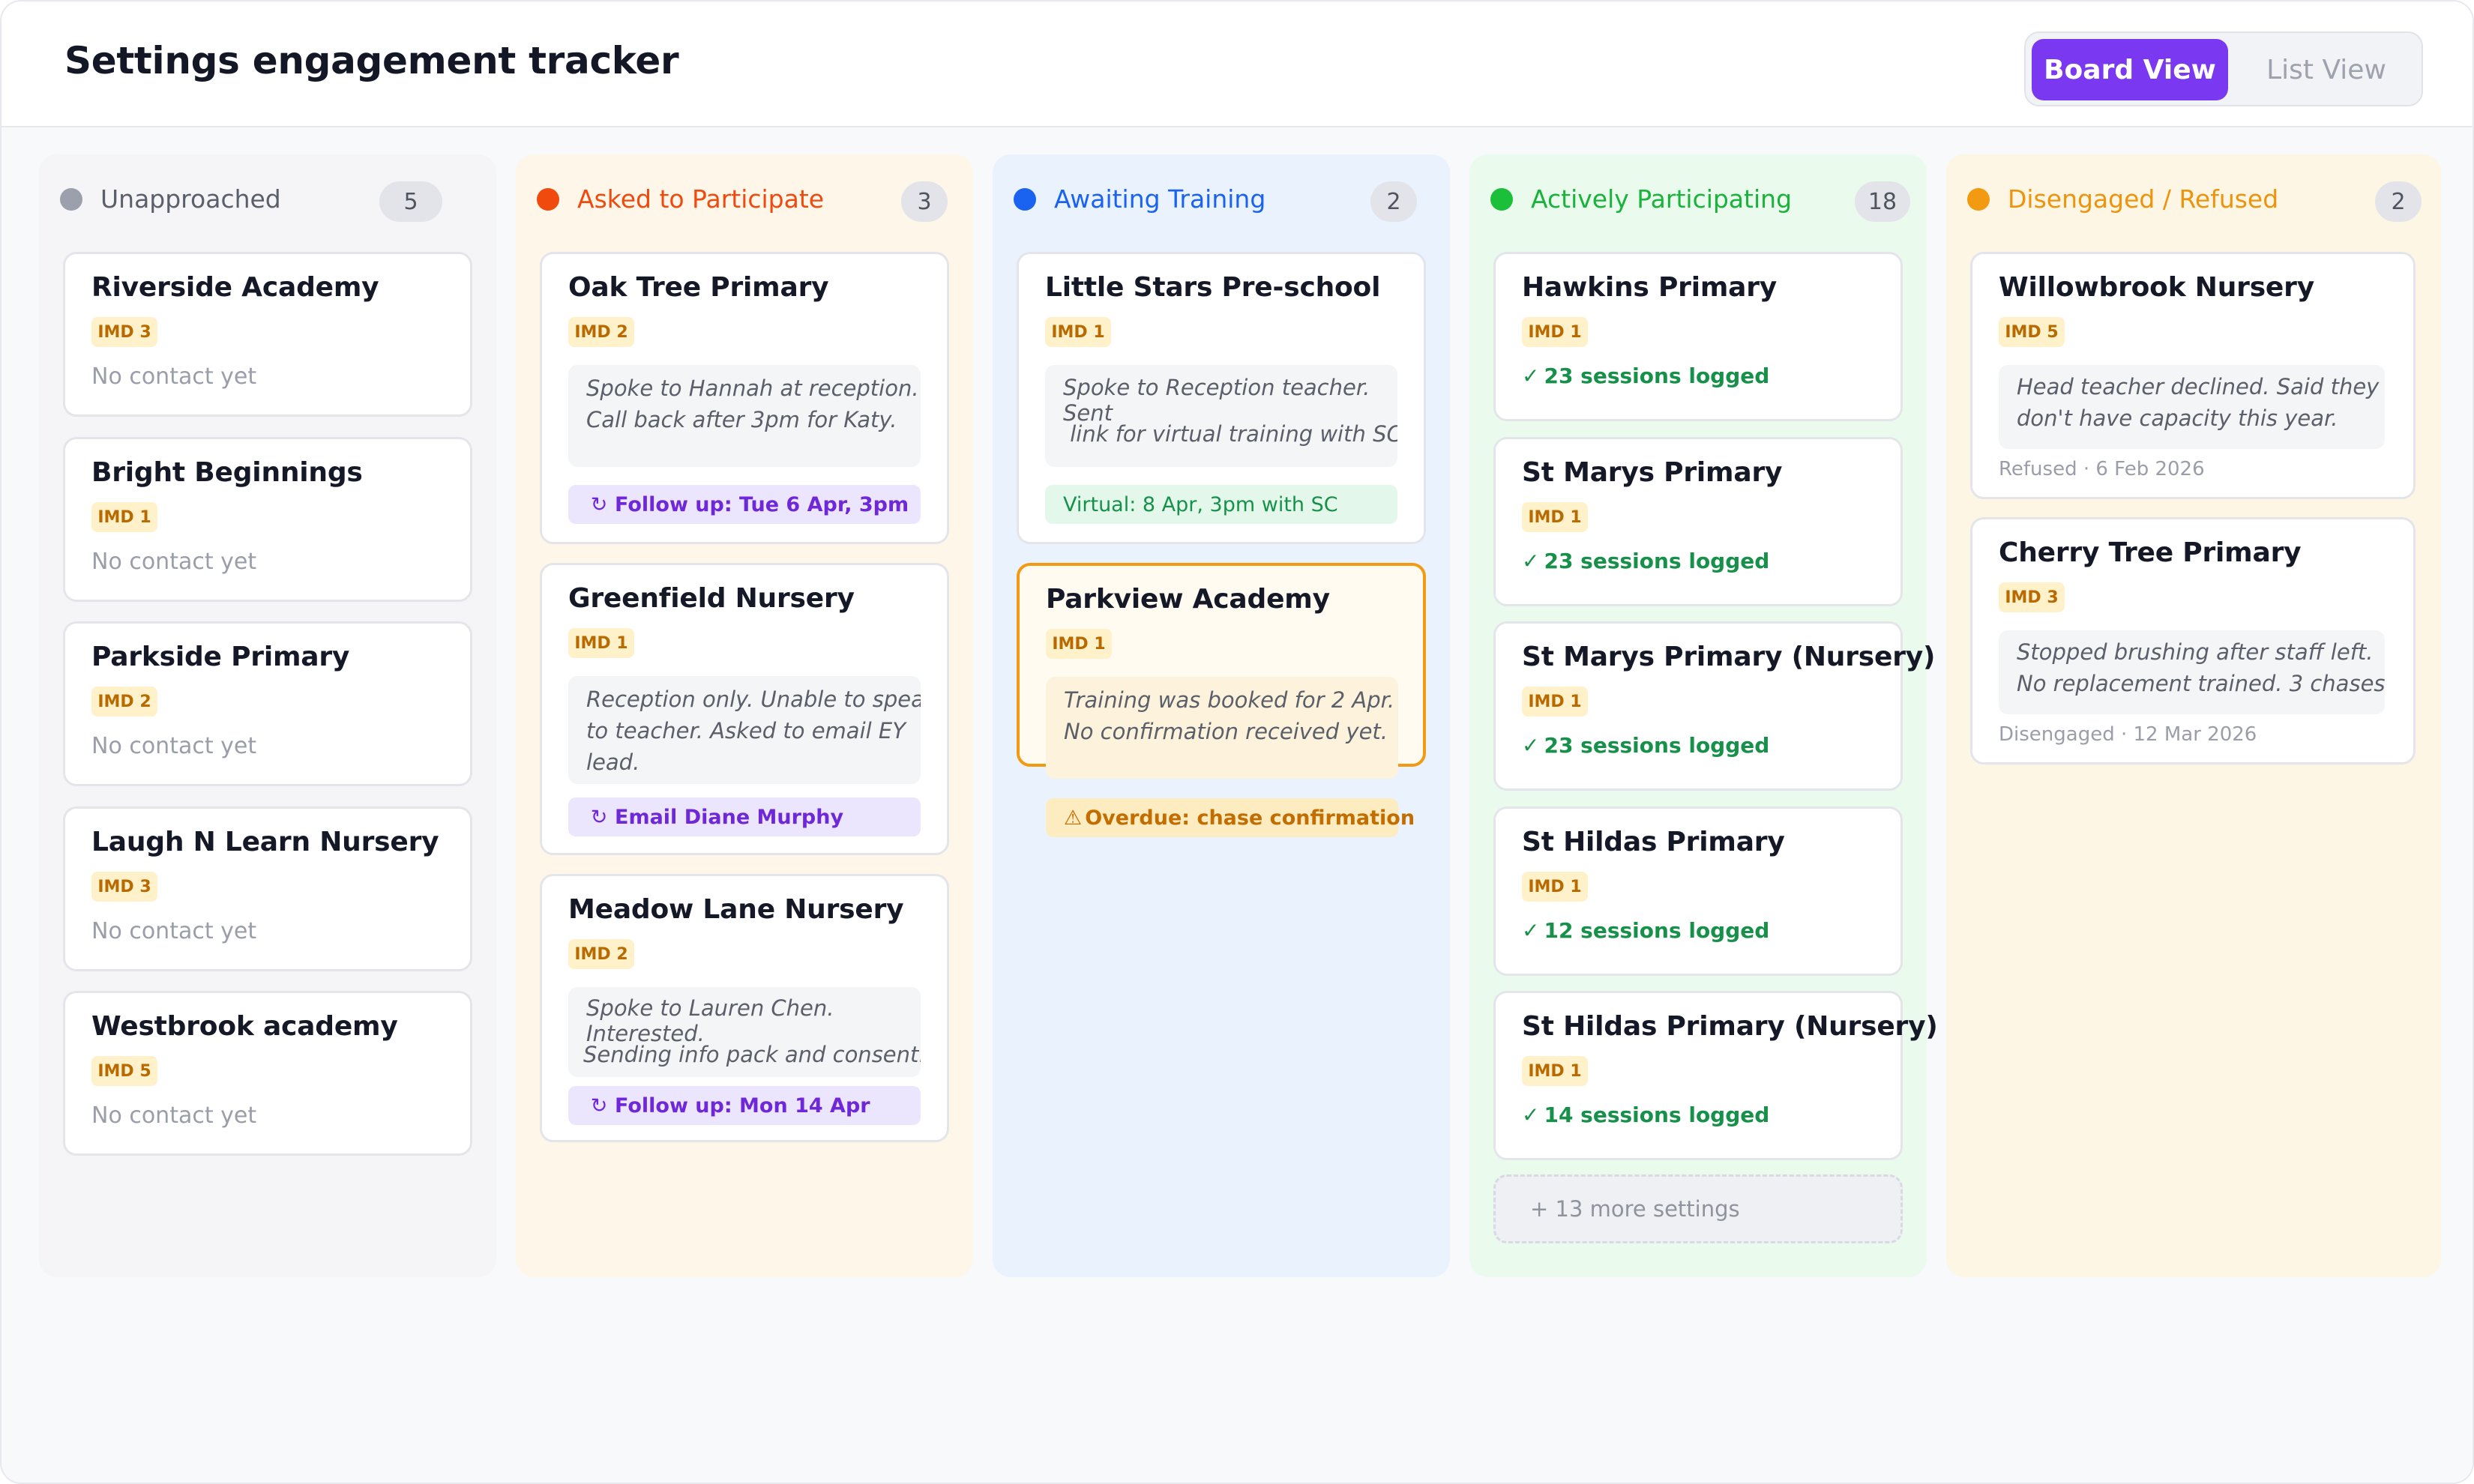 The height and width of the screenshot is (1484, 2474). I want to click on setting-card: Parkside Primary IMD 2 No contact yet, so click(268, 704).